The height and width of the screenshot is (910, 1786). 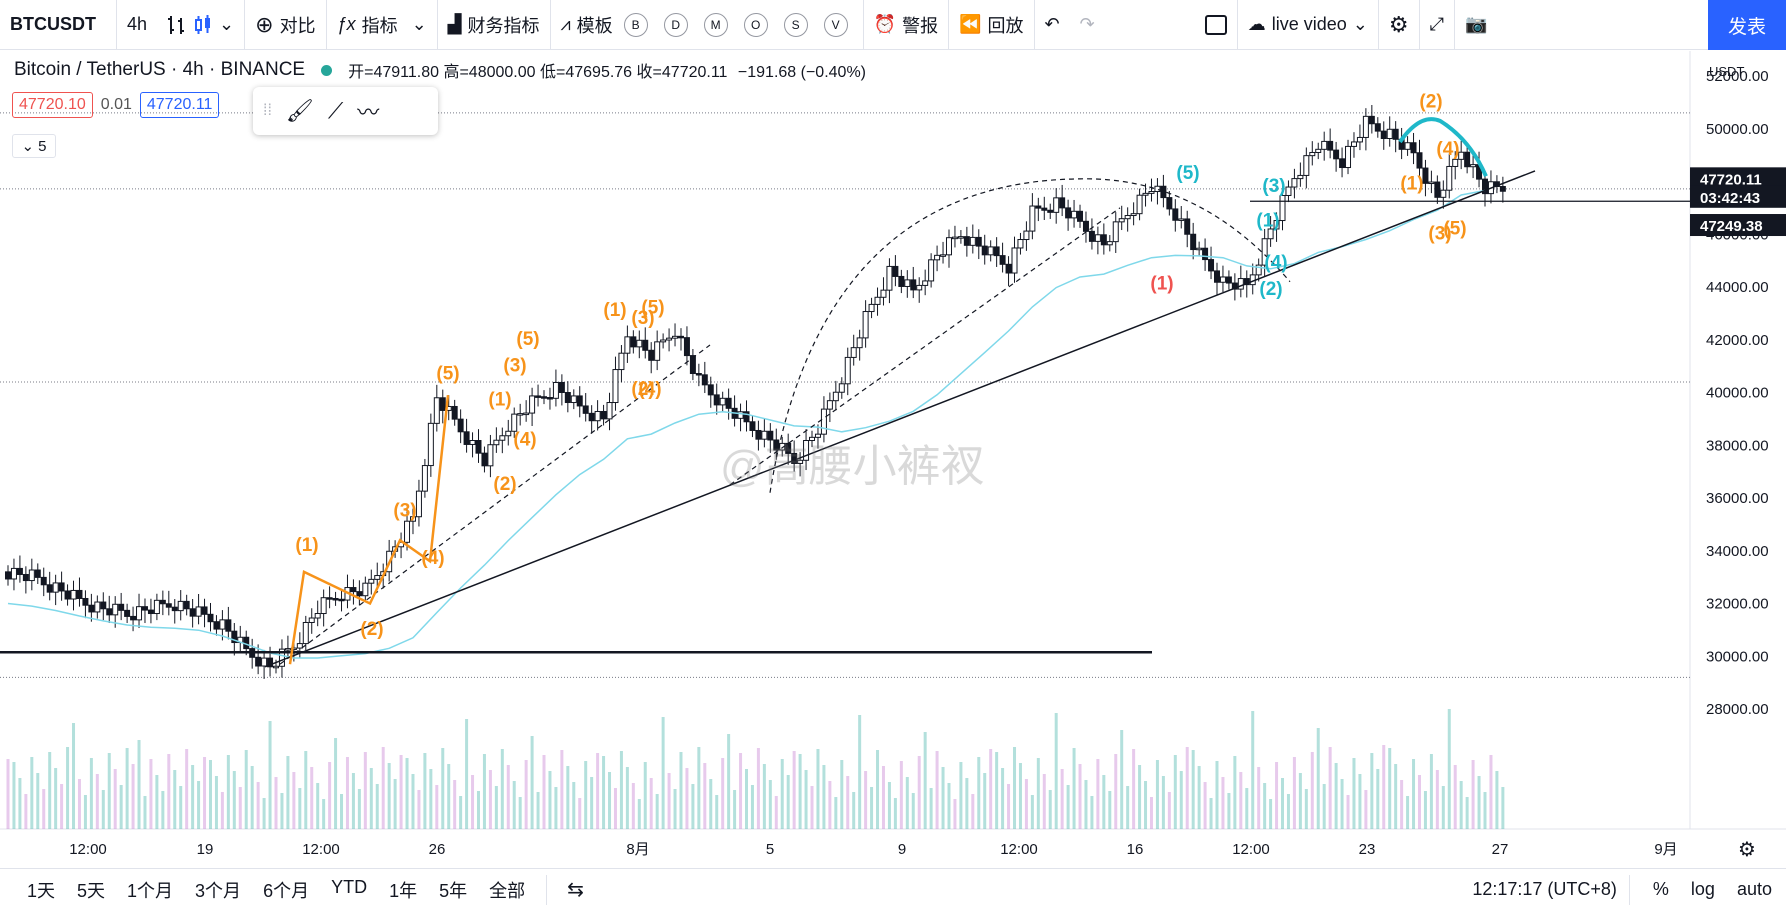 What do you see at coordinates (218, 890) in the screenshot?
I see `range-button: 3个月` at bounding box center [218, 890].